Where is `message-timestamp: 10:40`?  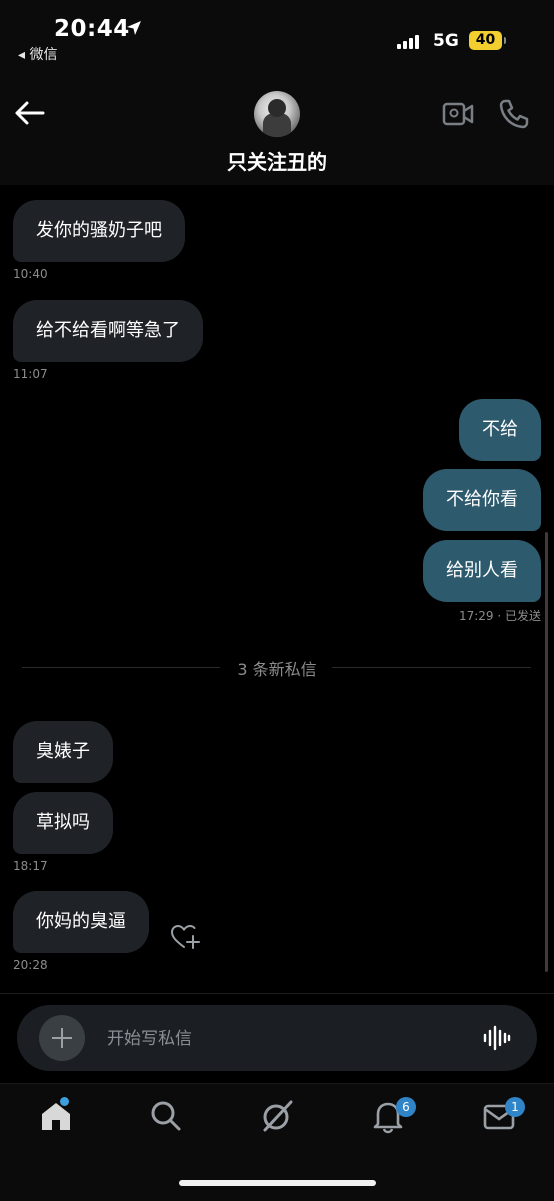 message-timestamp: 10:40 is located at coordinates (30, 274).